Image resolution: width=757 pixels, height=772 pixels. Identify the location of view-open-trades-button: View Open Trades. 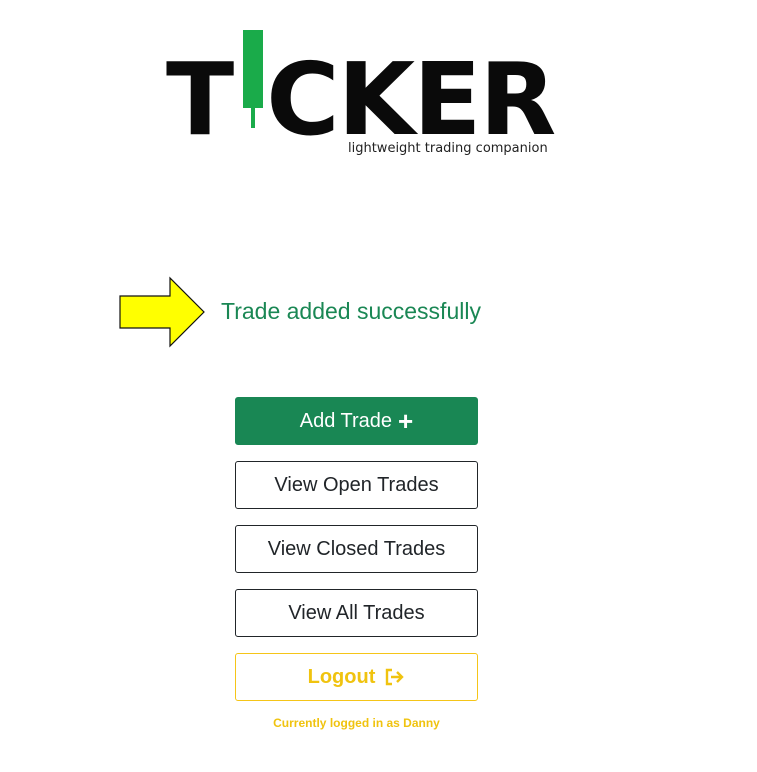
(356, 485).